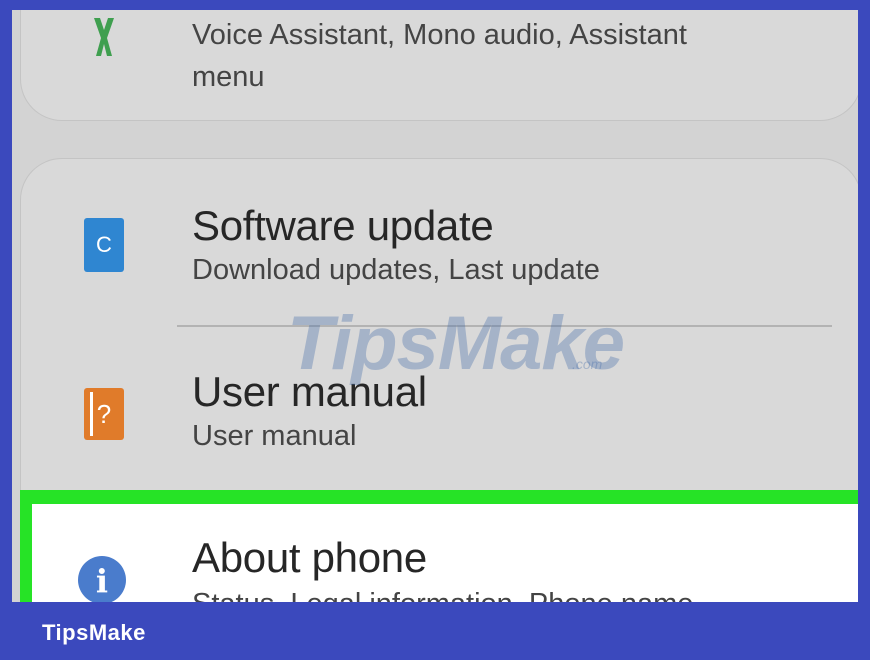 The width and height of the screenshot is (870, 660). Describe the element at coordinates (456, 343) in the screenshot. I see `watermark-logo: TipsMake` at that location.